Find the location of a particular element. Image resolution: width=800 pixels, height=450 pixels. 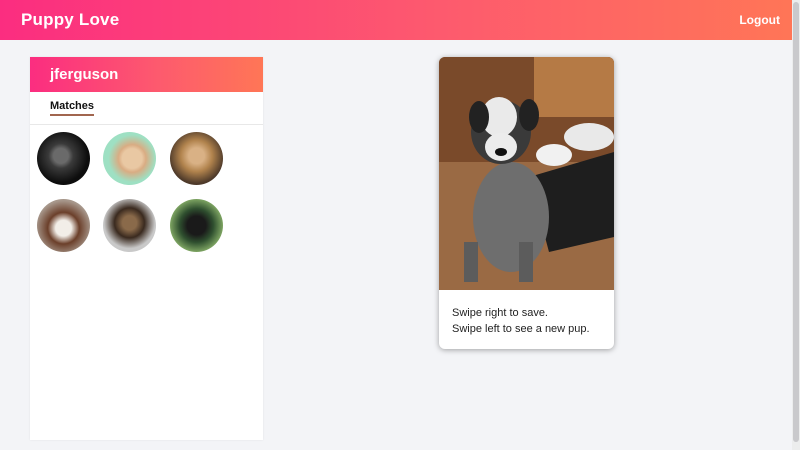

scrollbar-thumb is located at coordinates (796, 222).